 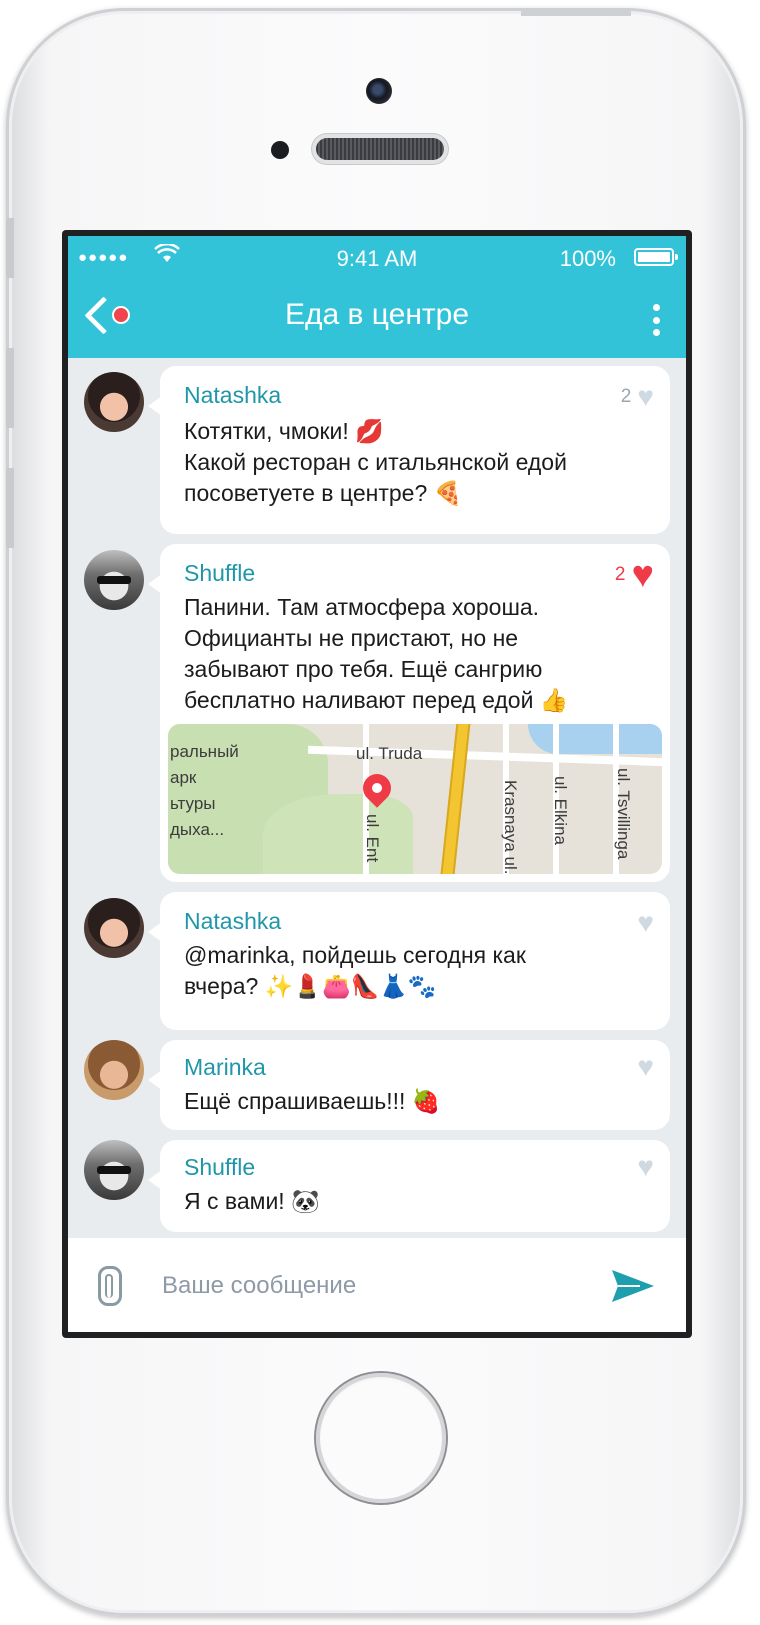 I want to click on message-composer, so click(x=377, y=1285).